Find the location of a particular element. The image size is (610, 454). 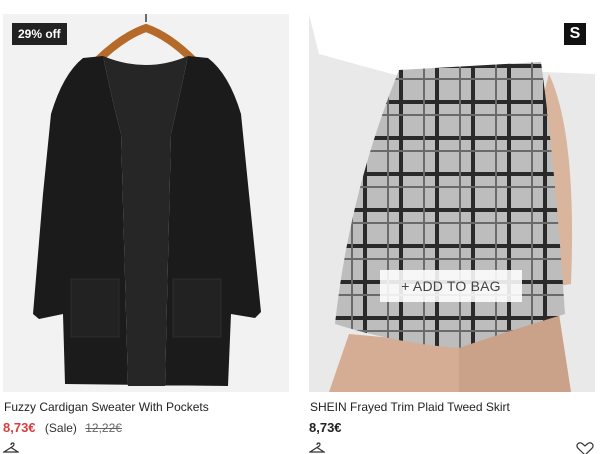

product-title: SHEIN Frayed Trim Plaid Tweed Skirt is located at coordinates (410, 407).